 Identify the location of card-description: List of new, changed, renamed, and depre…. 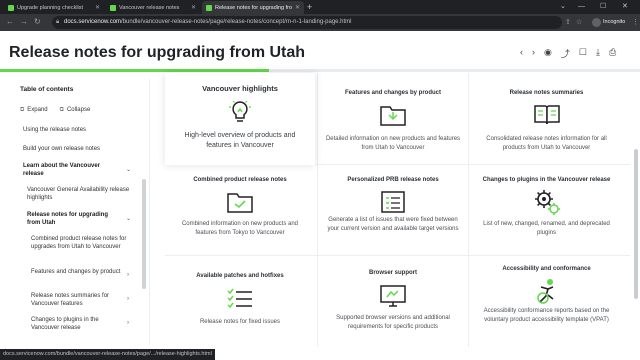
(546, 228).